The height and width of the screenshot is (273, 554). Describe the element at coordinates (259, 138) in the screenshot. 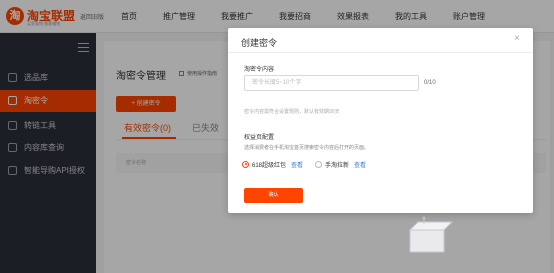

I see `benefit-page-title: 权益页配置` at that location.